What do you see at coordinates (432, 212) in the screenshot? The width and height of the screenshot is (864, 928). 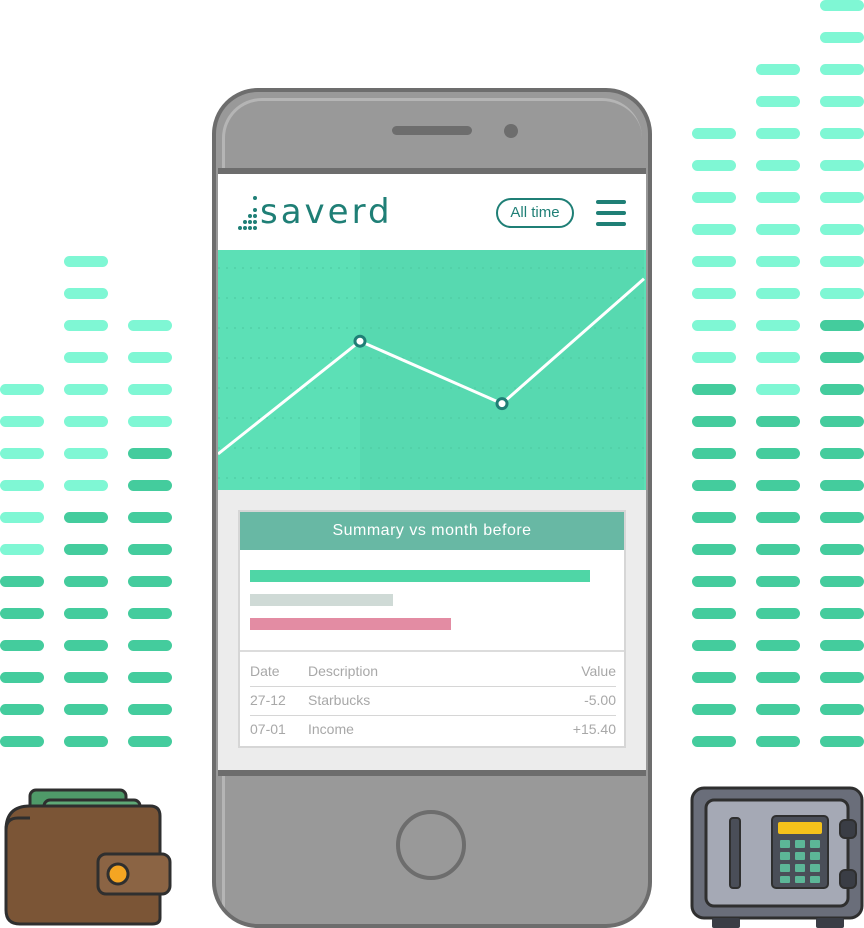 I see `app-header: saverd All time` at bounding box center [432, 212].